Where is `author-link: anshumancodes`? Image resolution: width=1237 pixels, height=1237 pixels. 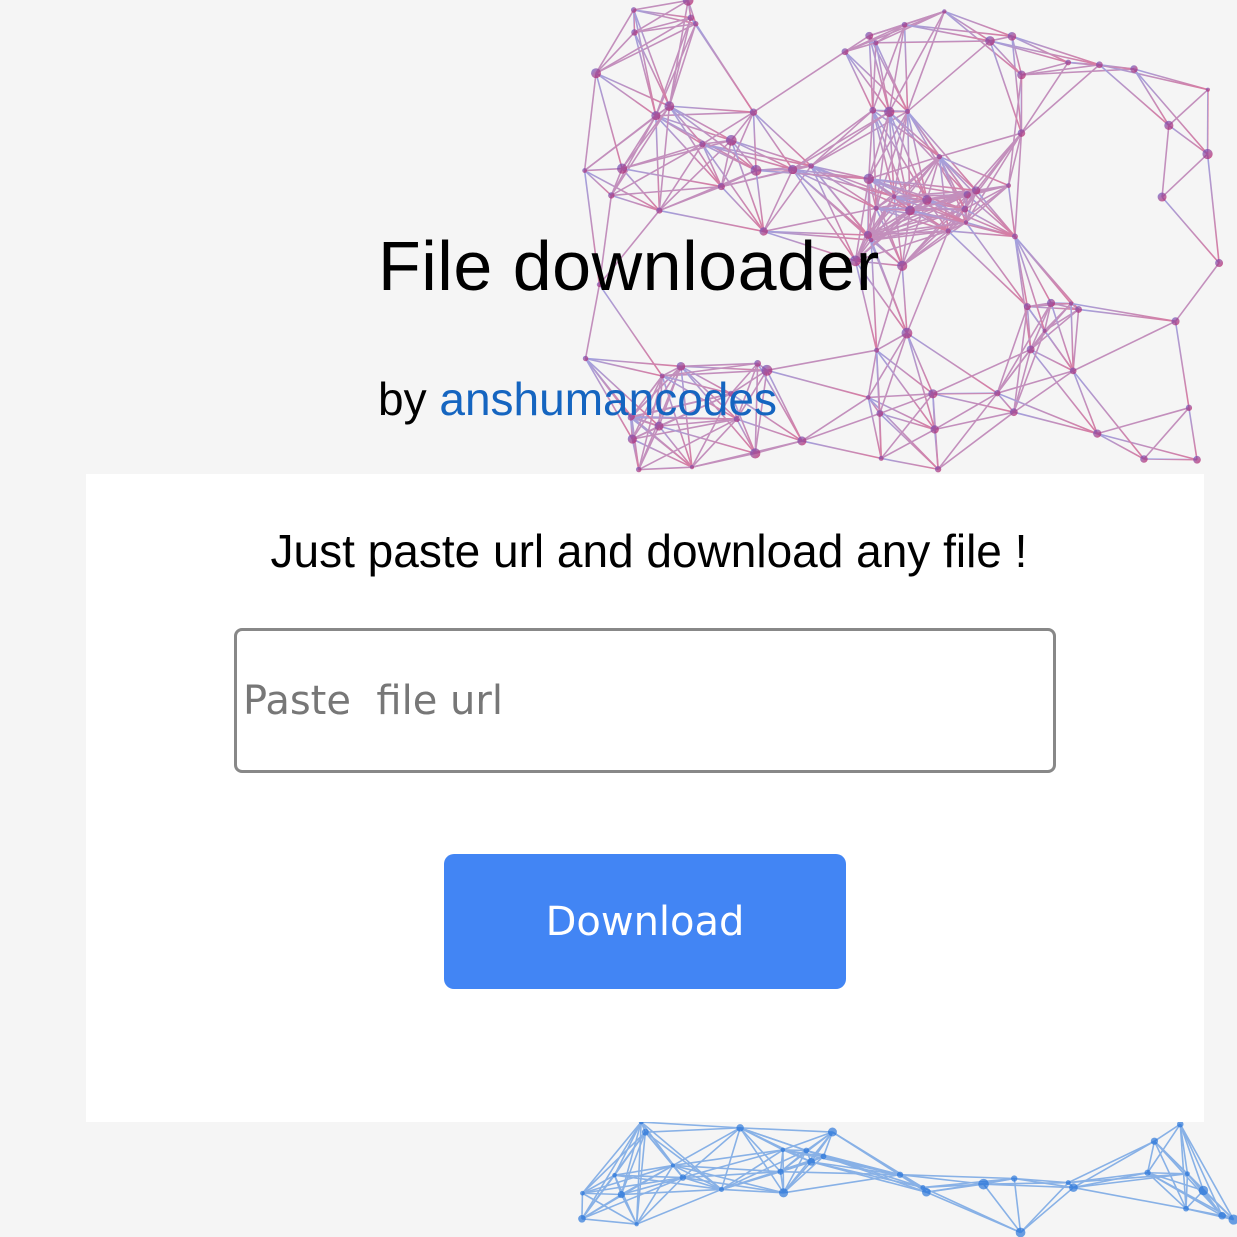 author-link: anshumancodes is located at coordinates (608, 399).